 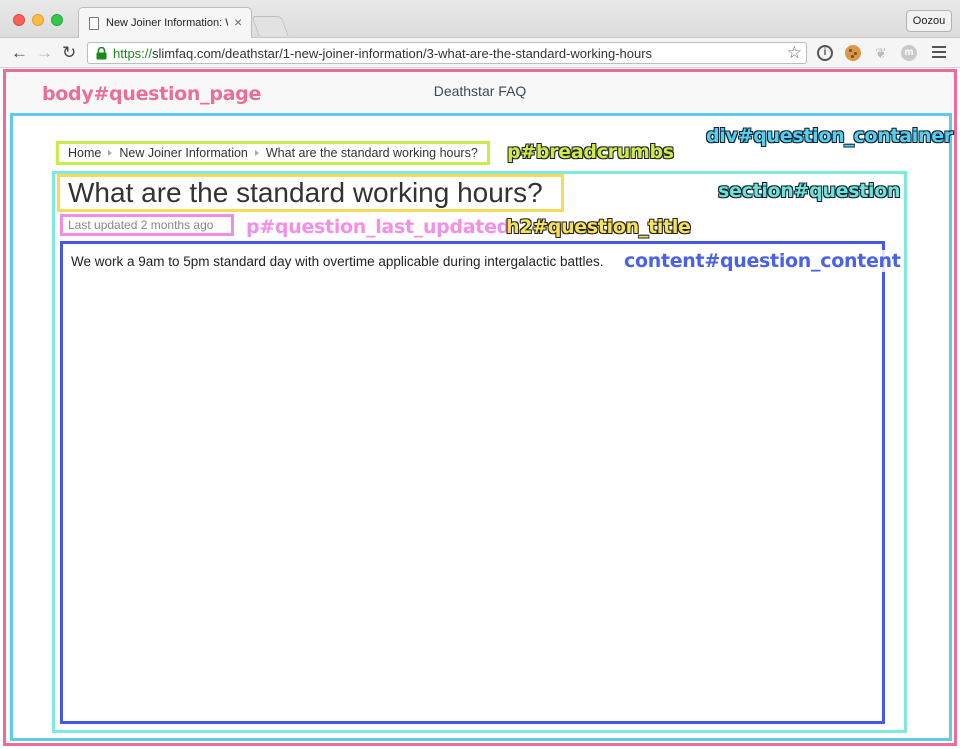 I want to click on page-title: What are the standard working hours?, so click(x=310, y=193).